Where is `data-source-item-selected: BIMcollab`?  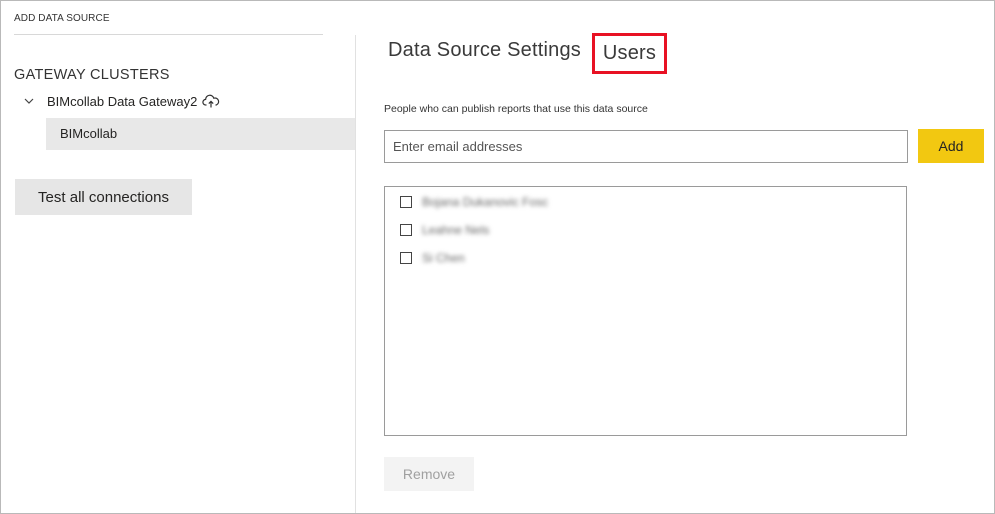 data-source-item-selected: BIMcollab is located at coordinates (200, 134).